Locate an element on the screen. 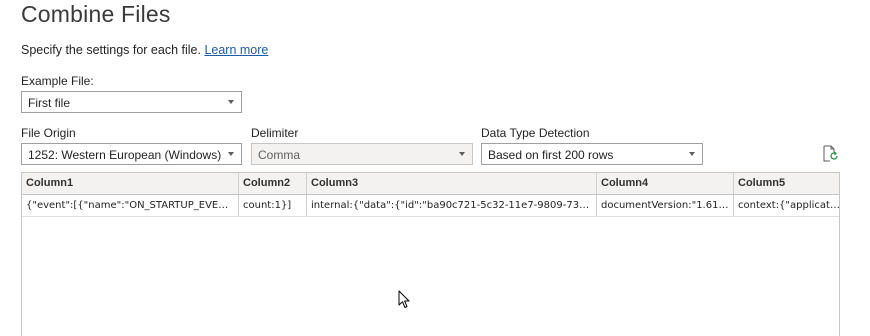  column-header: Column5 is located at coordinates (786, 183).